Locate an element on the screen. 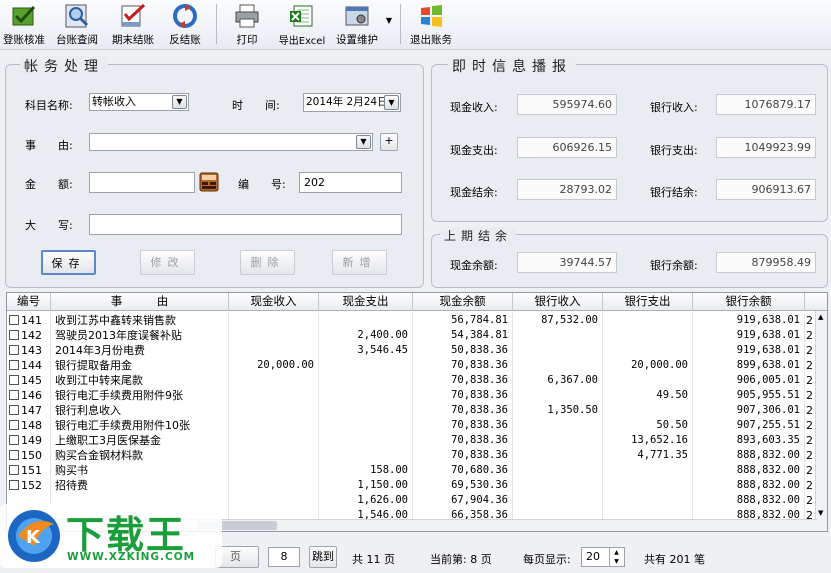 Image resolution: width=831 pixels, height=573 pixels. cell-event: 招待费 is located at coordinates (140, 485).